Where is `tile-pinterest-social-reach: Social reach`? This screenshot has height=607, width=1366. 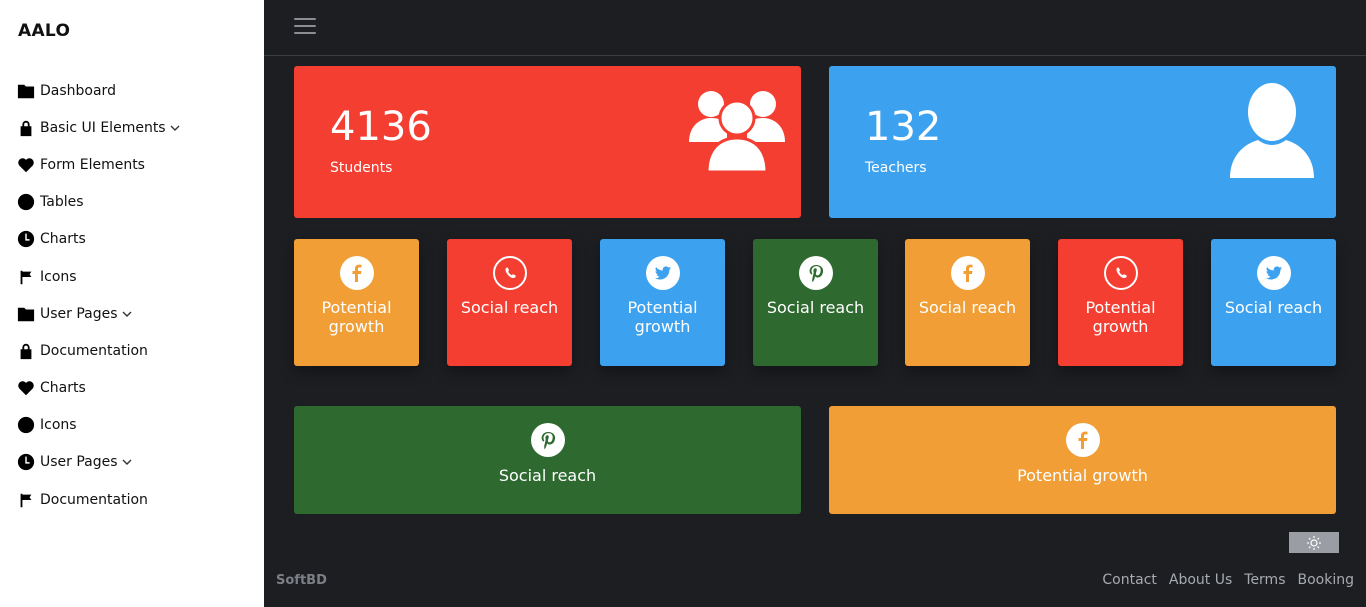
tile-pinterest-social-reach: Social reach is located at coordinates (815, 302).